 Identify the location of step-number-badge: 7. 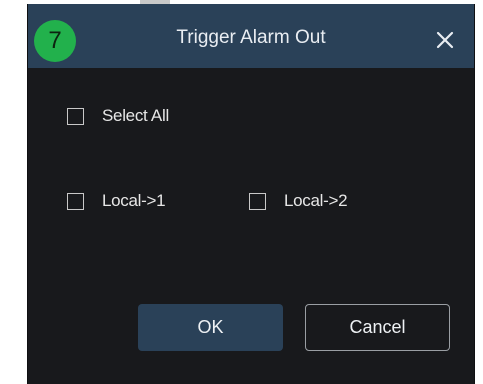
(55, 41).